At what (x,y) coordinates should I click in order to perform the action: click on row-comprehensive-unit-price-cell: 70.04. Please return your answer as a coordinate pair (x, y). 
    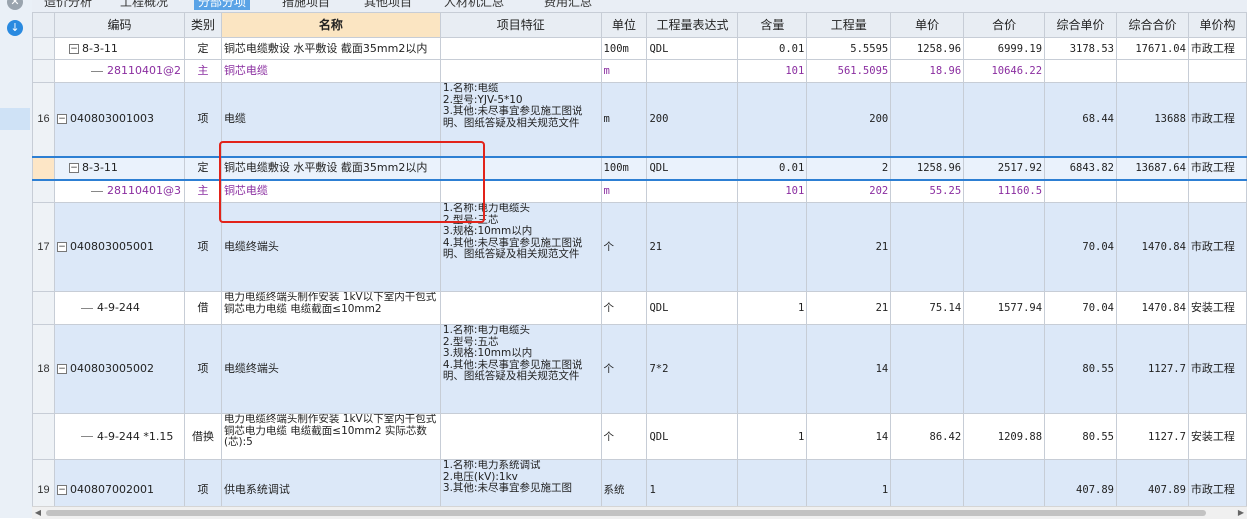
    Looking at the image, I should click on (1080, 308).